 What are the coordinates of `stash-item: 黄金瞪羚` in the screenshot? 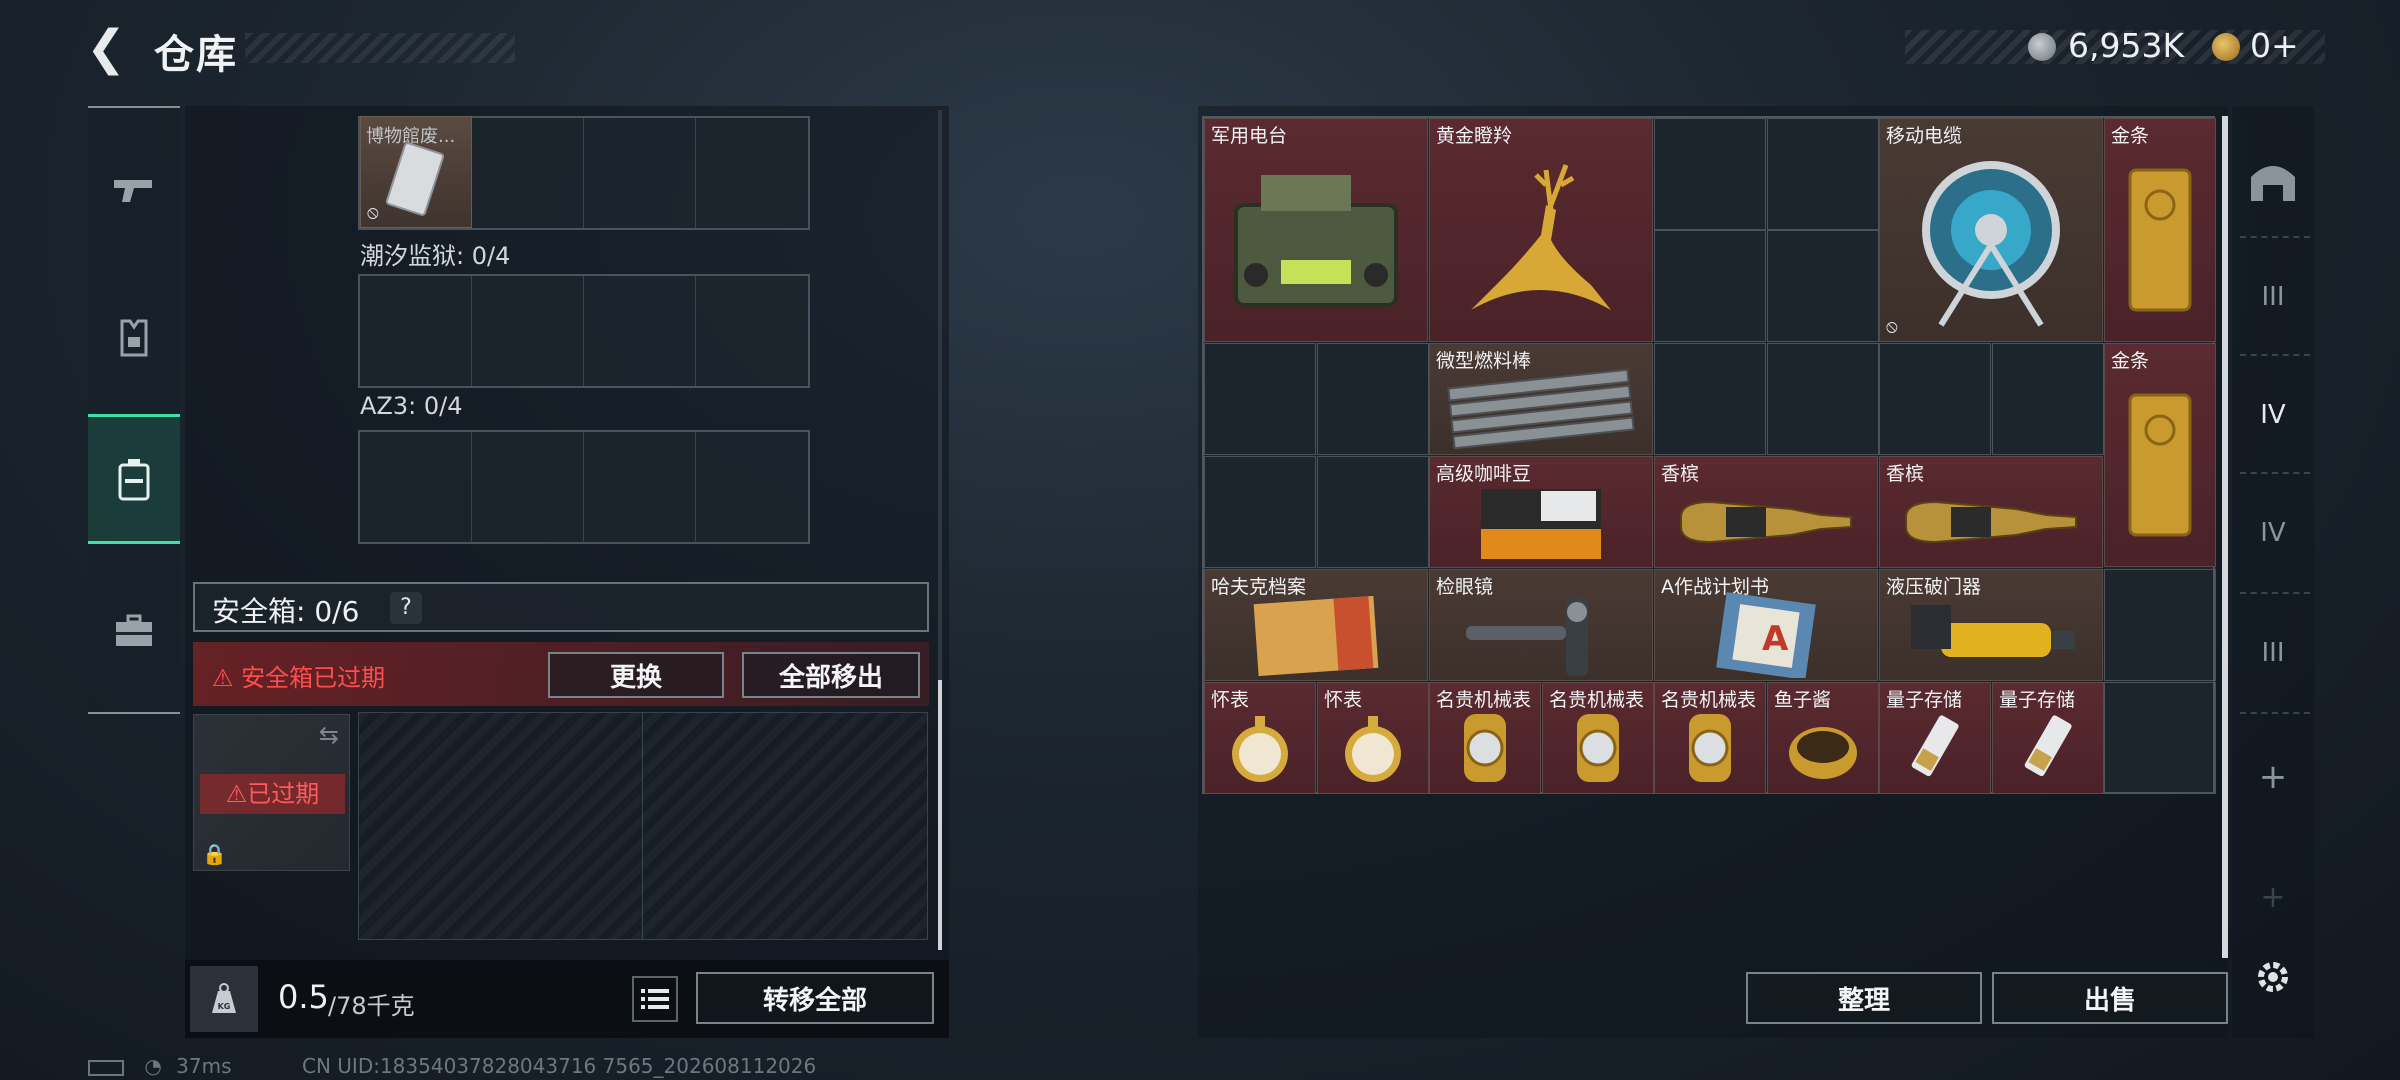 It's located at (1541, 230).